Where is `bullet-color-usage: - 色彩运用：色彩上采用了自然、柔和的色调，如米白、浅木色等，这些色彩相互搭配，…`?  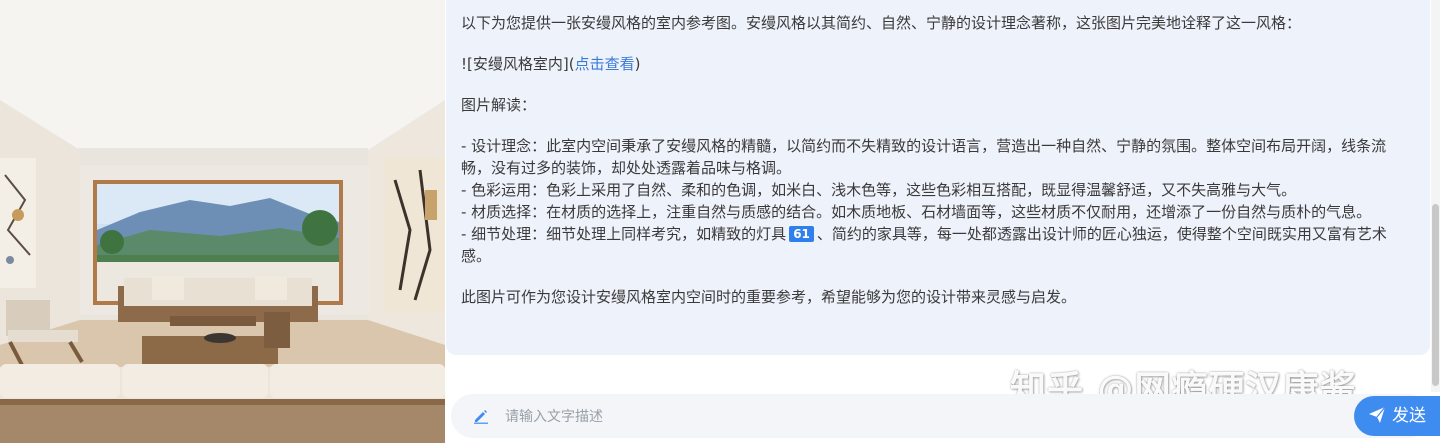 bullet-color-usage: - 色彩运用：色彩上采用了自然、柔和的色调，如米白、浅木色等，这些色彩相互搭配，… is located at coordinates (879, 190).